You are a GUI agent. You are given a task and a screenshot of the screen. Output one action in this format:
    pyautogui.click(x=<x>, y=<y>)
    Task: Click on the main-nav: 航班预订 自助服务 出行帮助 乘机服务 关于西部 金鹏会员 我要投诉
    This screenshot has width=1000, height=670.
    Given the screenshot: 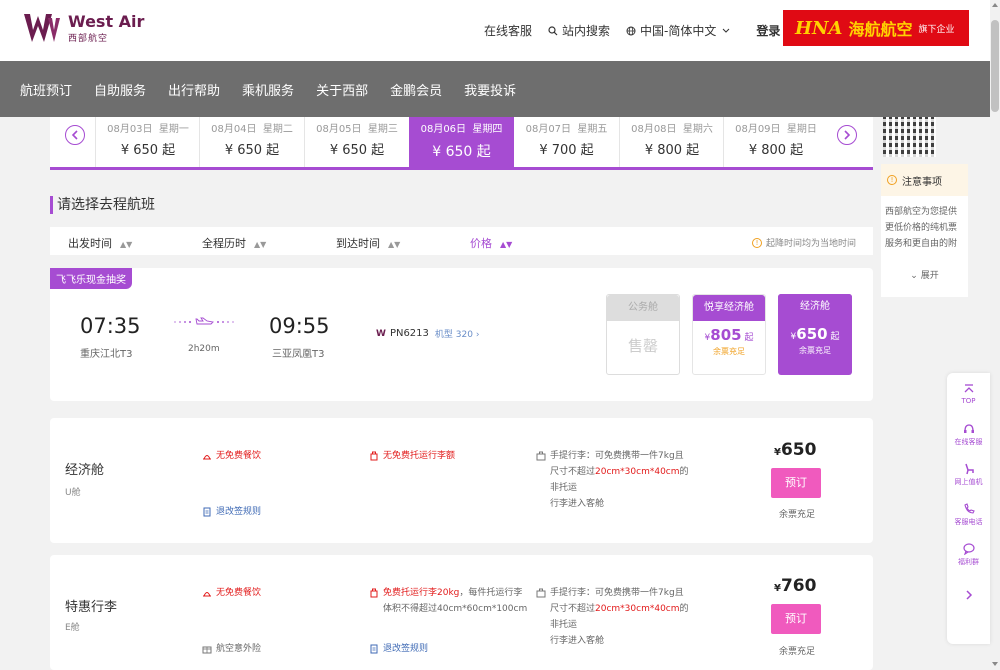 What is the action you would take?
    pyautogui.click(x=495, y=89)
    